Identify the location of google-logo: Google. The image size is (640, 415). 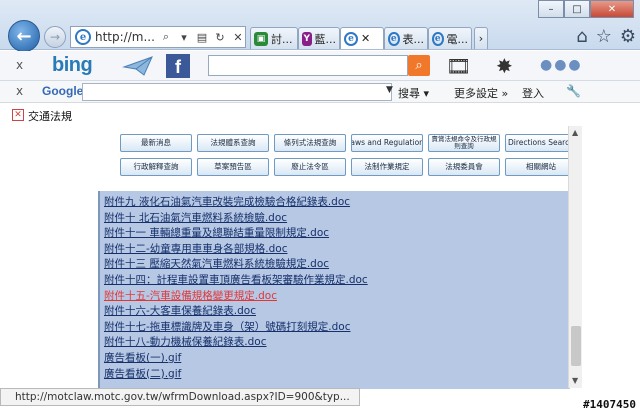
(62, 91).